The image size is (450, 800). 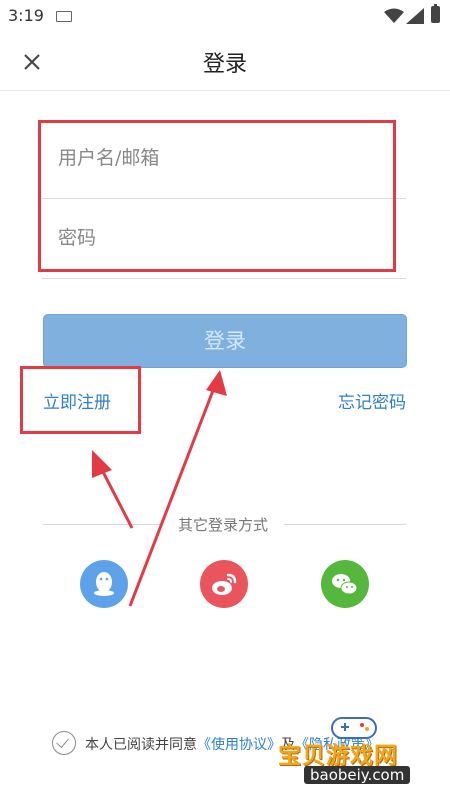 What do you see at coordinates (177, 488) in the screenshot?
I see `arrow-to-login` at bounding box center [177, 488].